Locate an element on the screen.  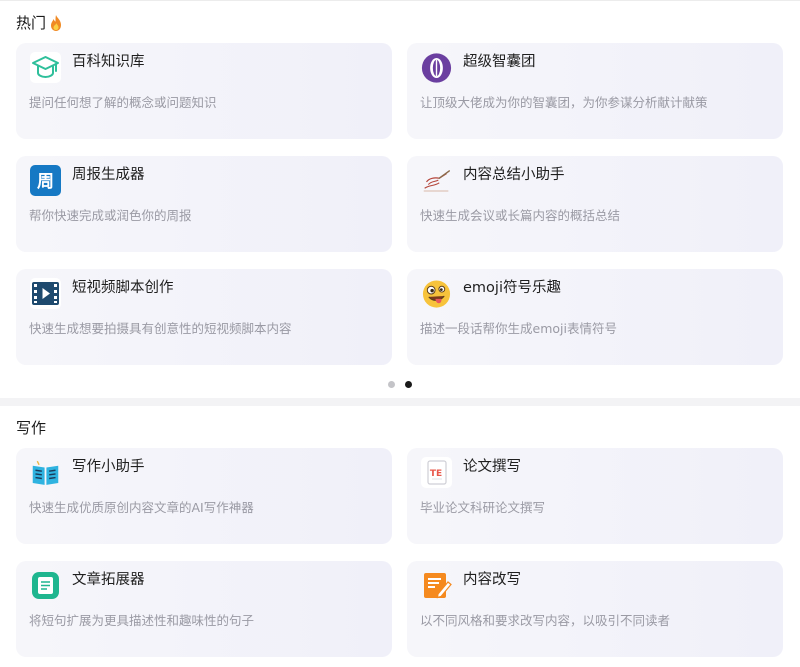
open-book-icon is located at coordinates (45, 472).